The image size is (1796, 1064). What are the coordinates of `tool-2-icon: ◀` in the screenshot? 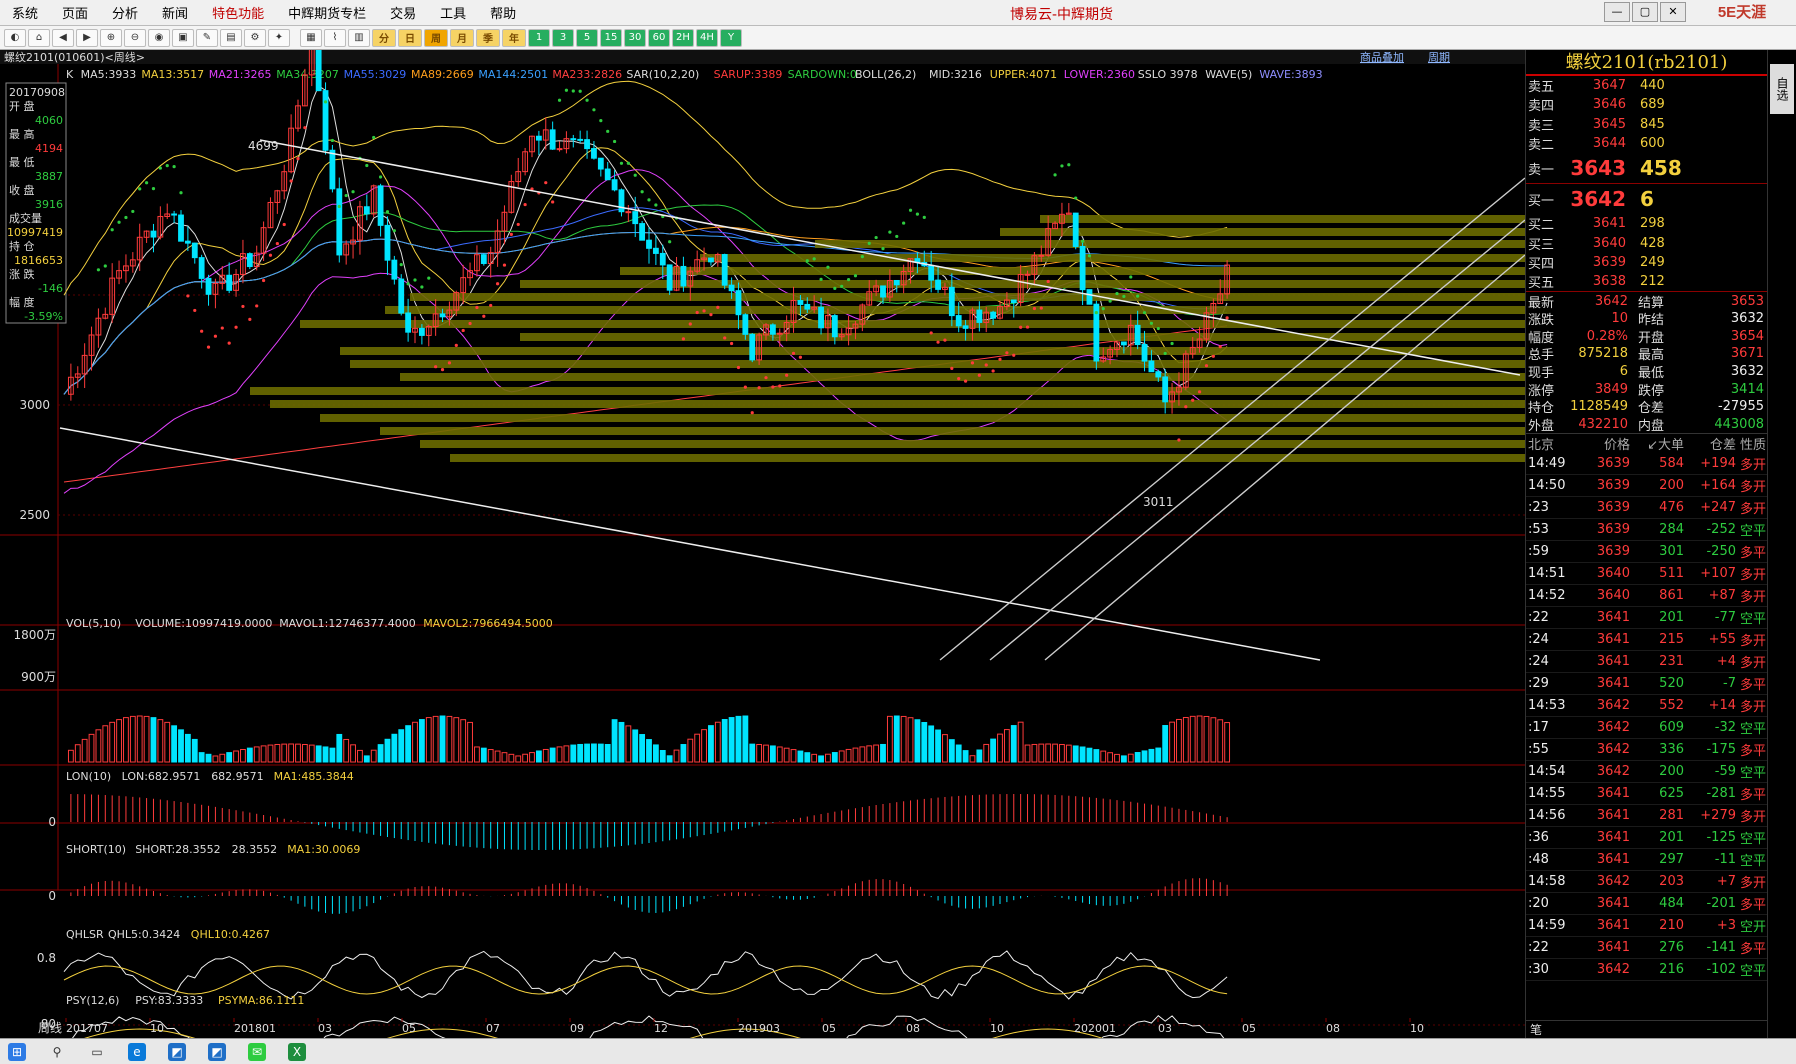 It's located at (63, 37).